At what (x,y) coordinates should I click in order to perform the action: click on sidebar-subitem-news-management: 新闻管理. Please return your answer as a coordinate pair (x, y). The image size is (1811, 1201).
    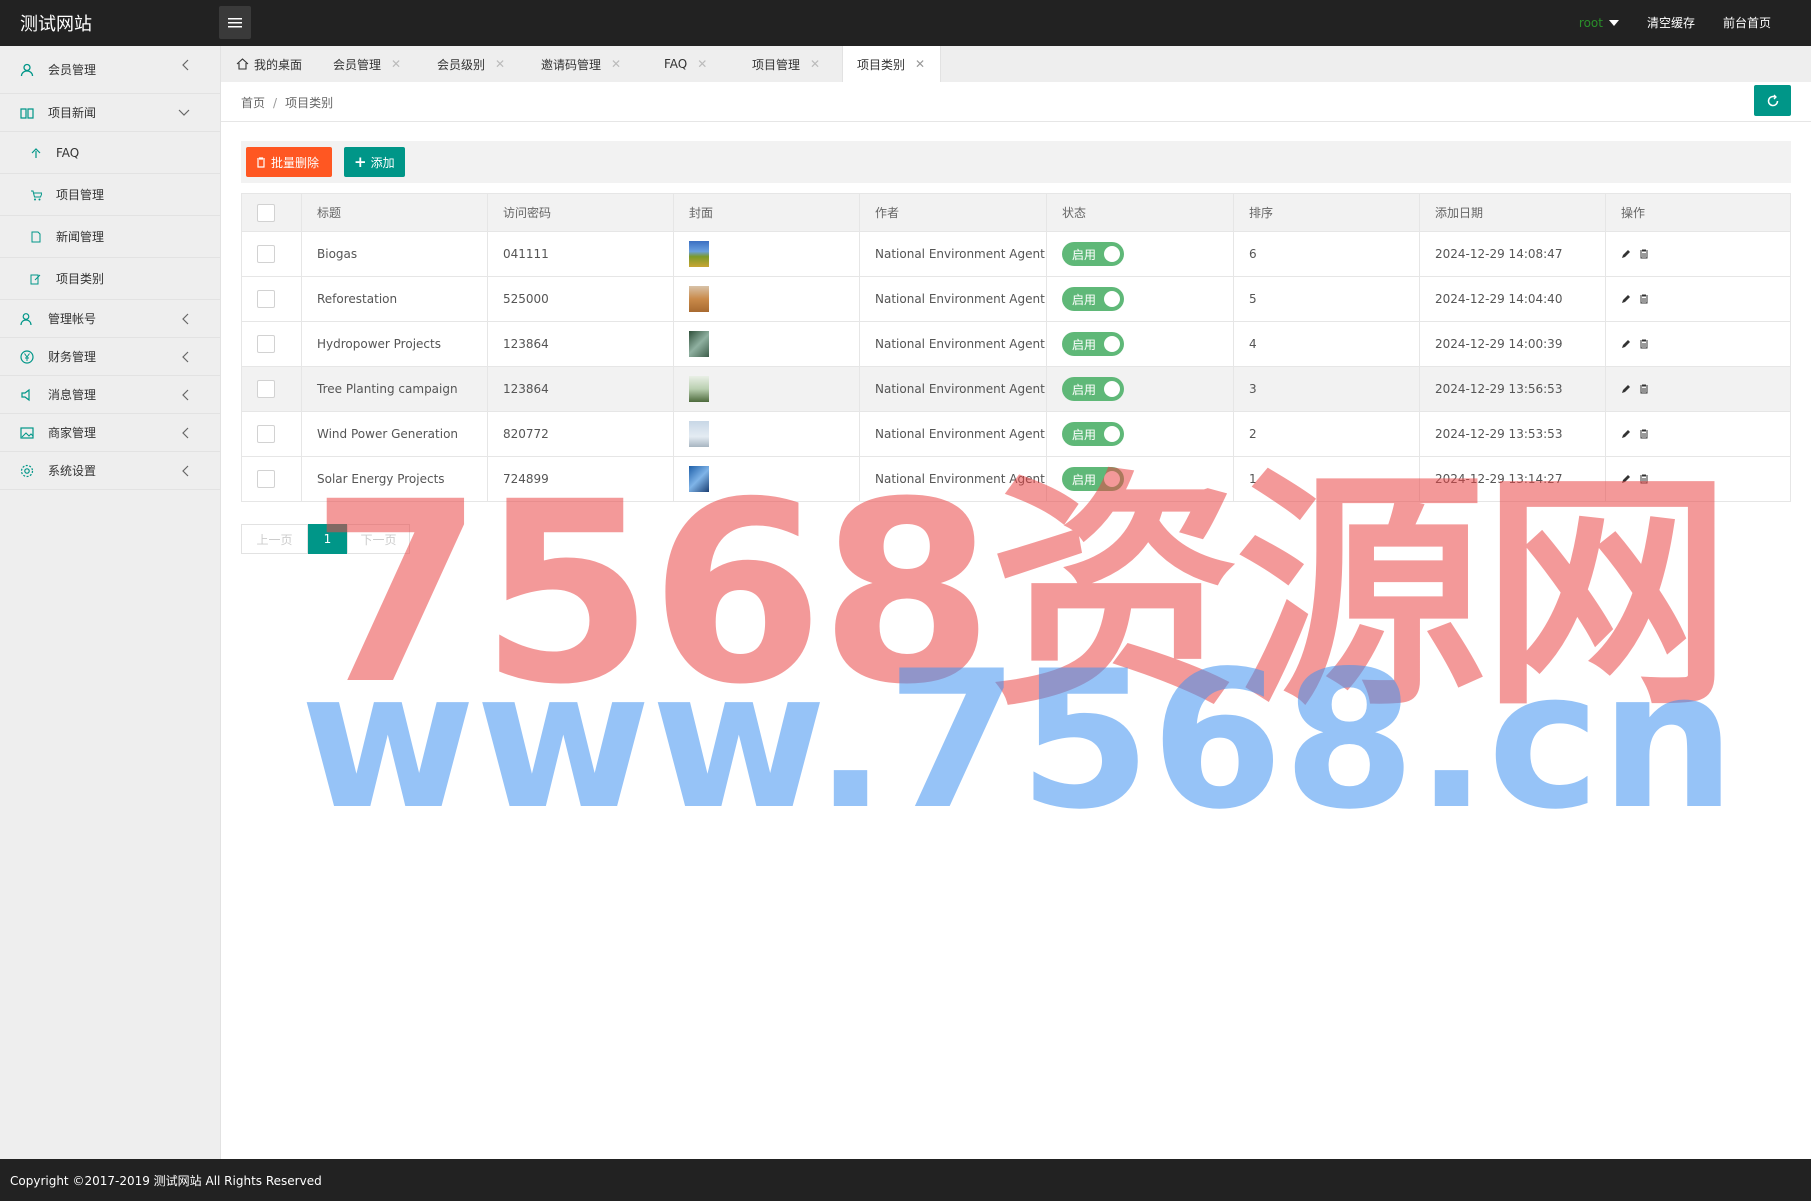
    Looking at the image, I should click on (110, 237).